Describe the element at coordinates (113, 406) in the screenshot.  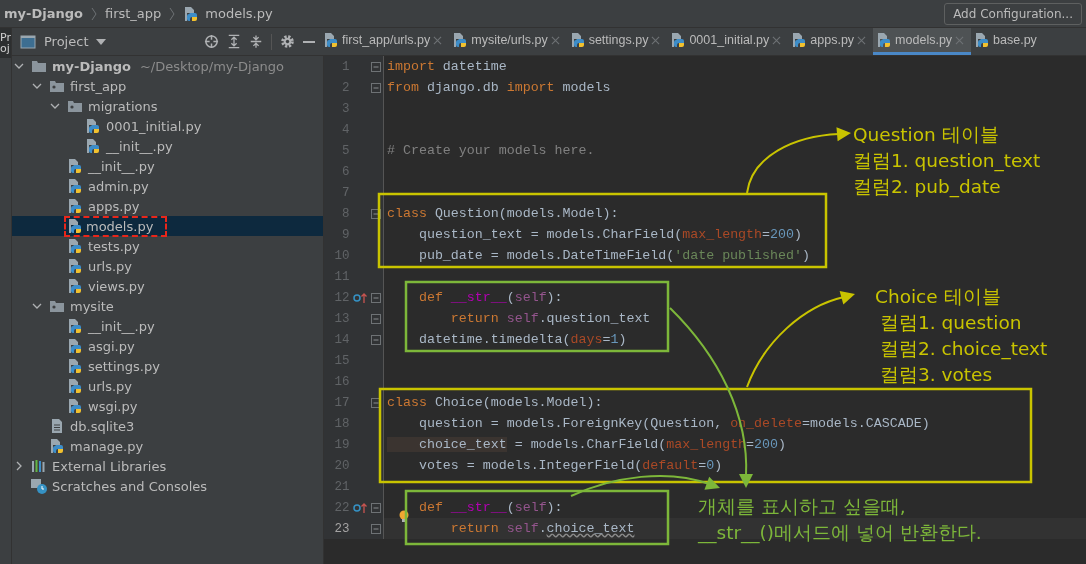
I see `tree-item: wsgi.py` at that location.